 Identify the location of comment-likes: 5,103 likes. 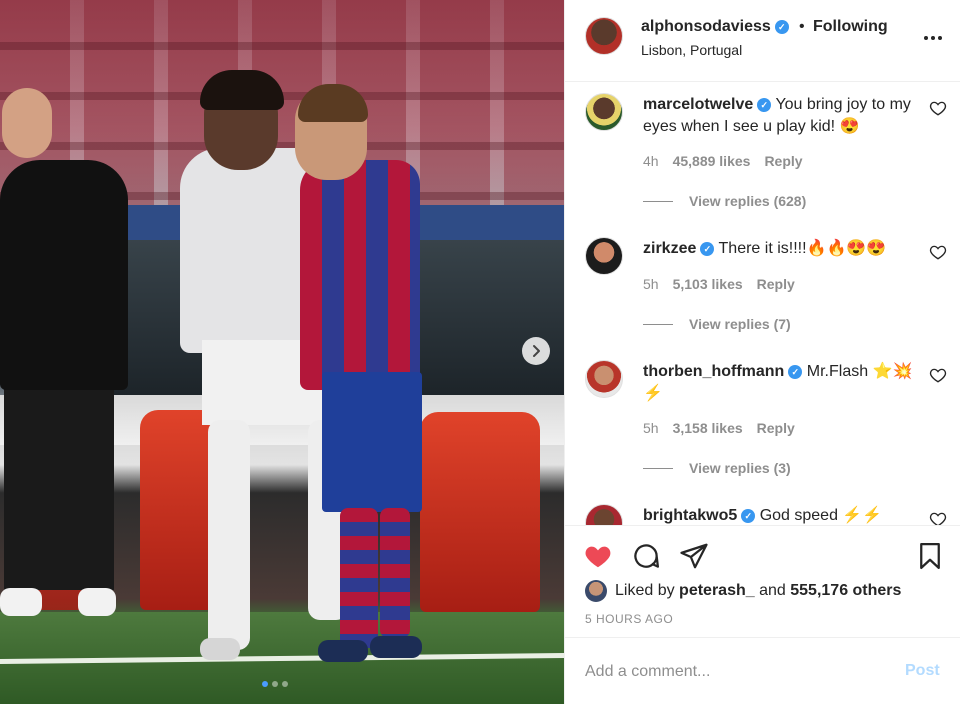
(708, 284).